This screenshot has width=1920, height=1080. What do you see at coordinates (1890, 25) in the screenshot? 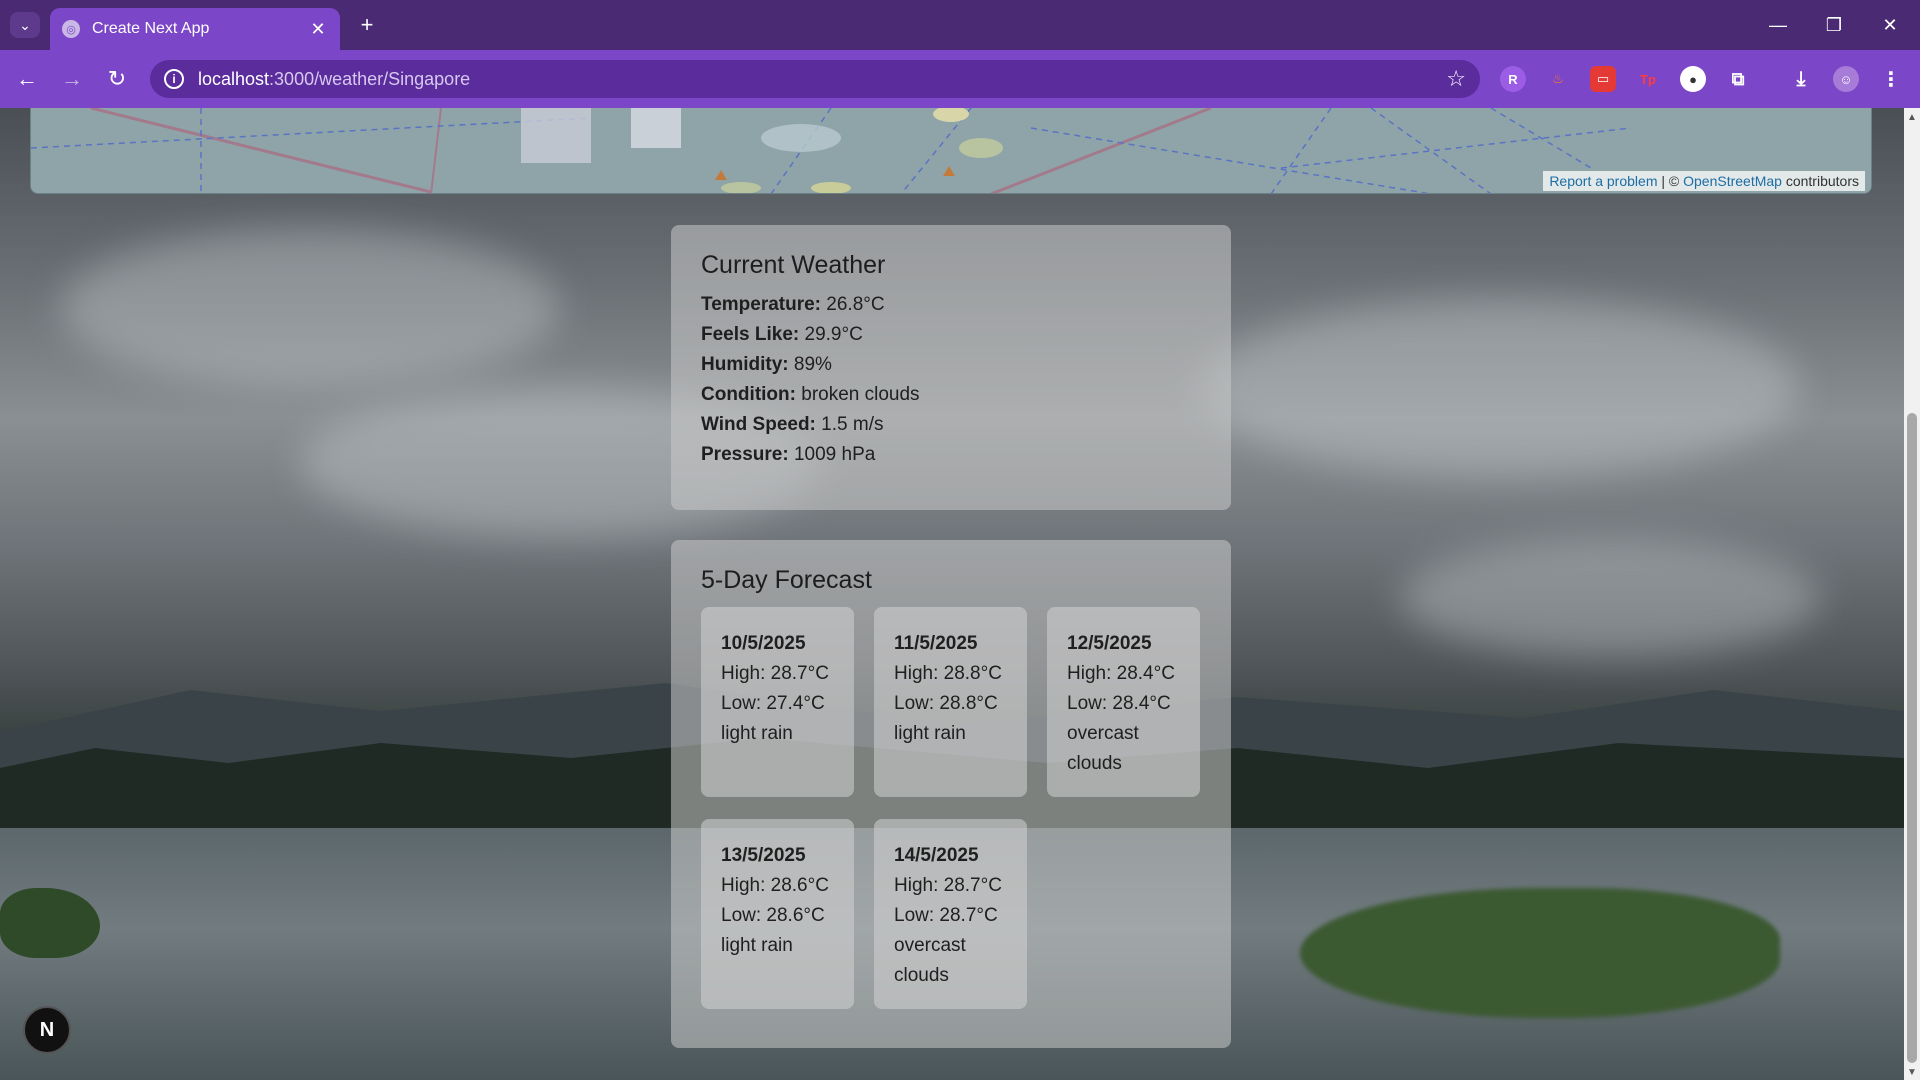
I see `close-window-icon: ✕` at bounding box center [1890, 25].